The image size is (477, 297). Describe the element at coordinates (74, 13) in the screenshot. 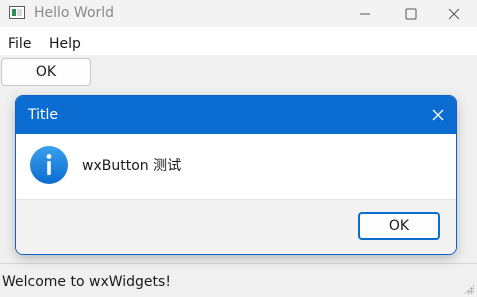

I see `window-title: Hello World` at that location.